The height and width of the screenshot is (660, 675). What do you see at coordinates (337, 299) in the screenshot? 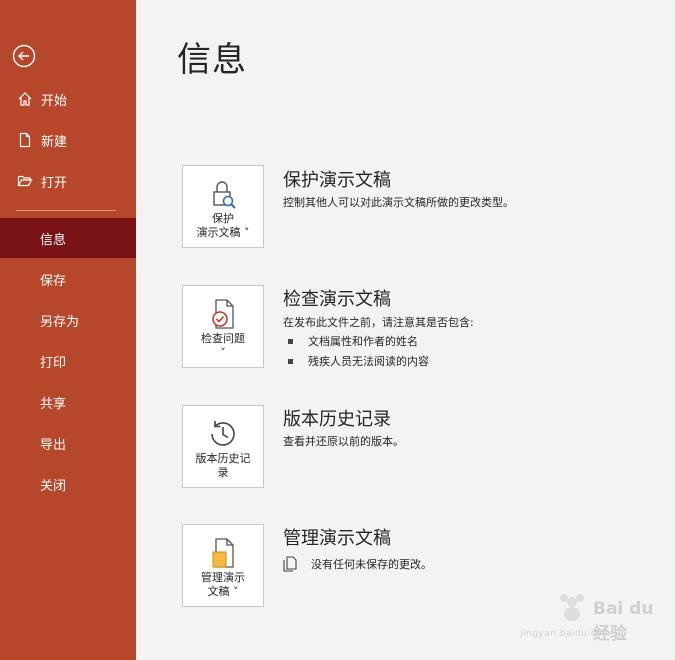
I see `section-title: 检查演示文稿` at bounding box center [337, 299].